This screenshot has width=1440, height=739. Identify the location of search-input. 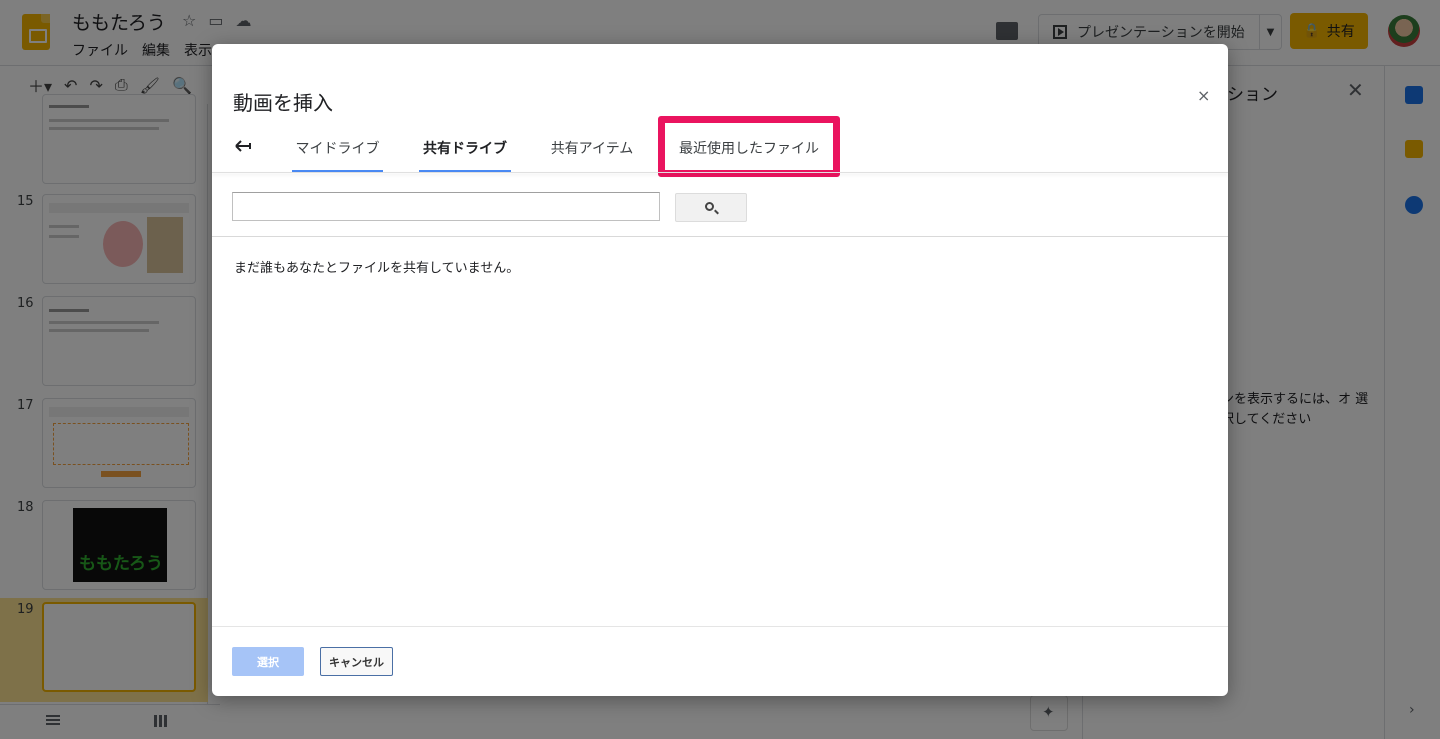
(446, 206).